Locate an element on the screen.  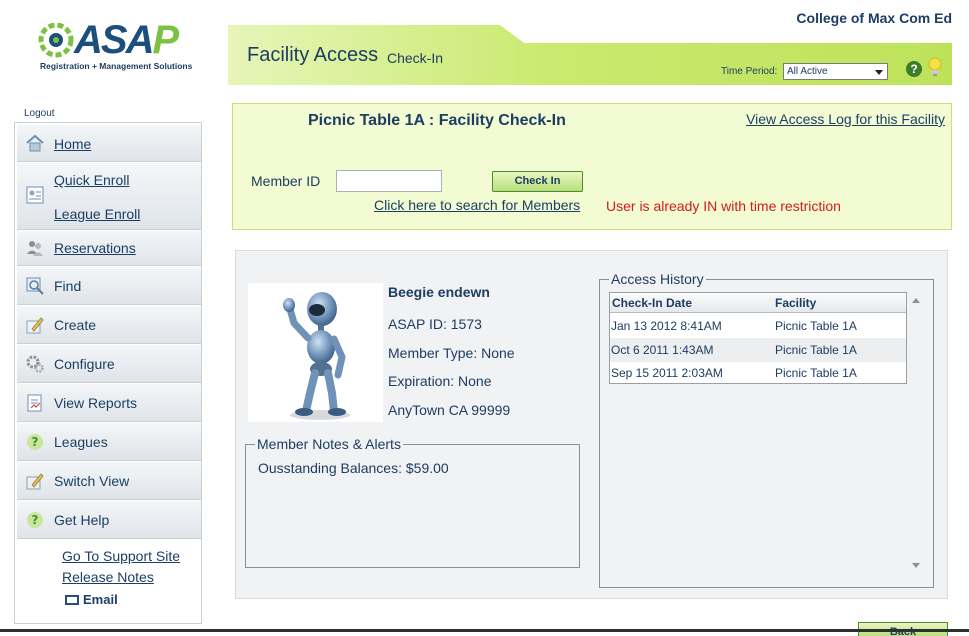
college-name: College of Max Com Ed is located at coordinates (874, 18).